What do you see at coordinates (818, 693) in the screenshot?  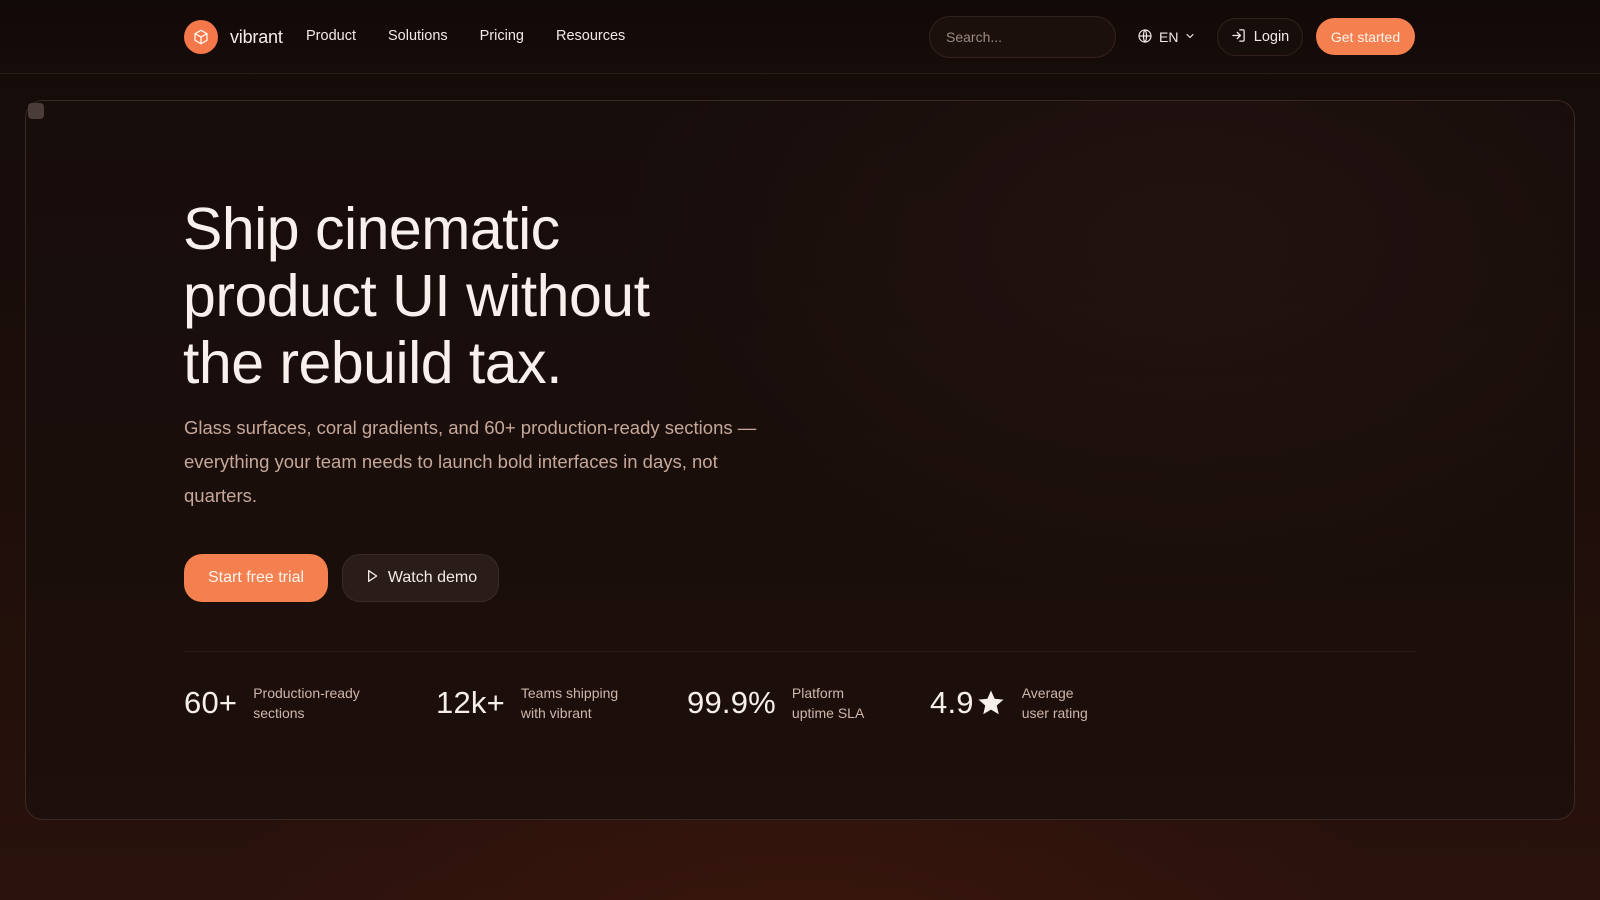 I see `stat-label-line: Platform` at bounding box center [818, 693].